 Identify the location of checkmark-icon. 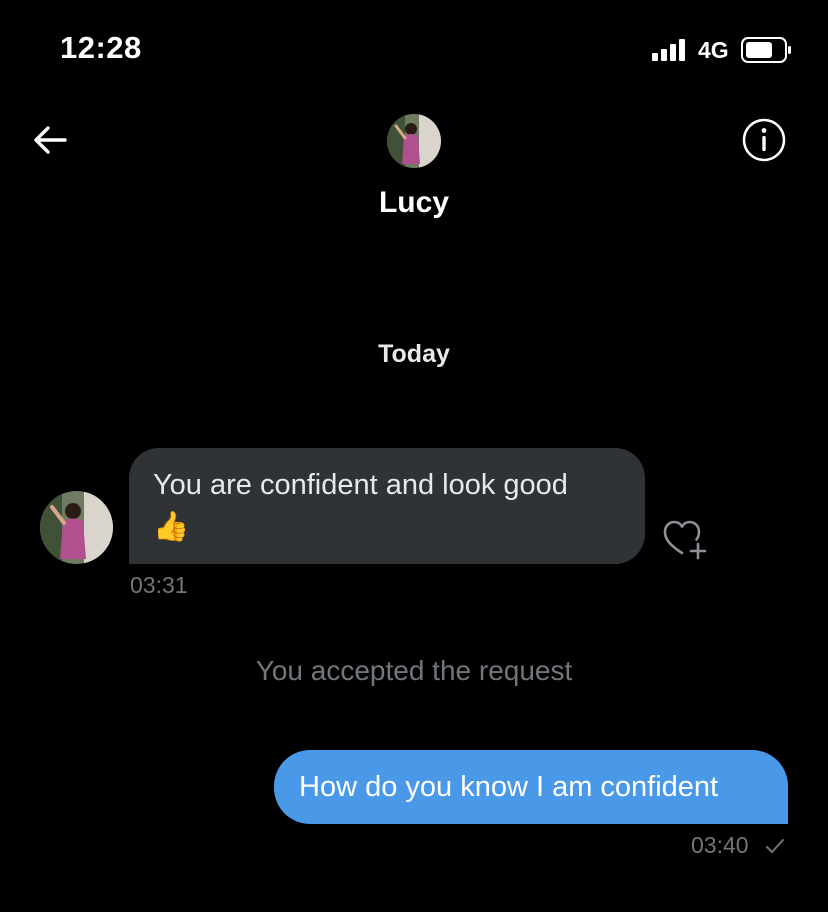
(775, 846).